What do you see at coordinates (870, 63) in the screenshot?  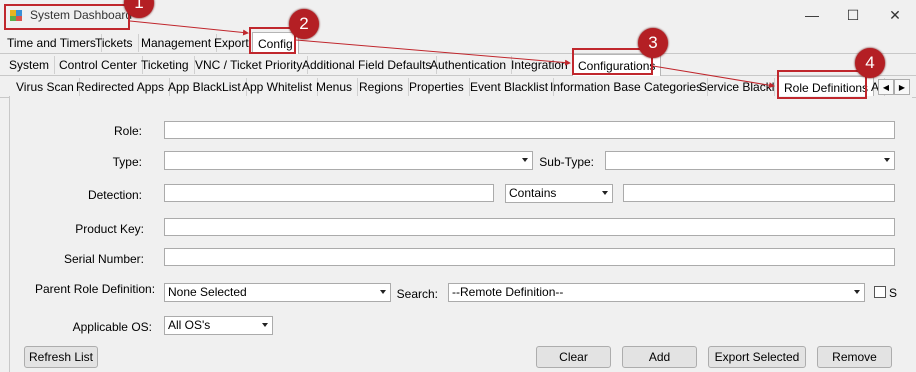 I see `step-badge-4: 4` at bounding box center [870, 63].